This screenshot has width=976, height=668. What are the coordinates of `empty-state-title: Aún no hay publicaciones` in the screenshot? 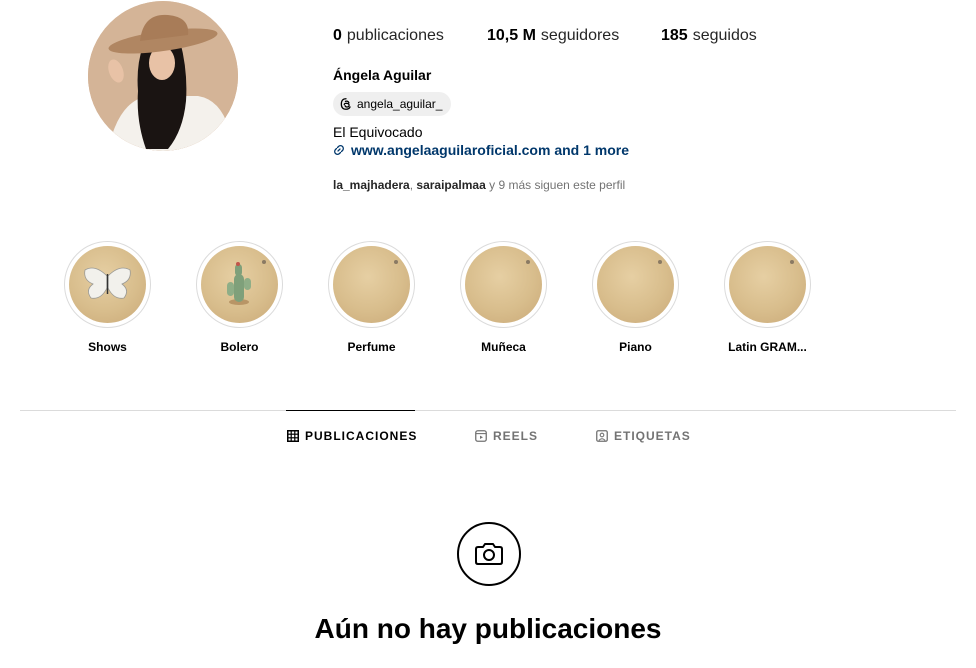 It's located at (488, 628).